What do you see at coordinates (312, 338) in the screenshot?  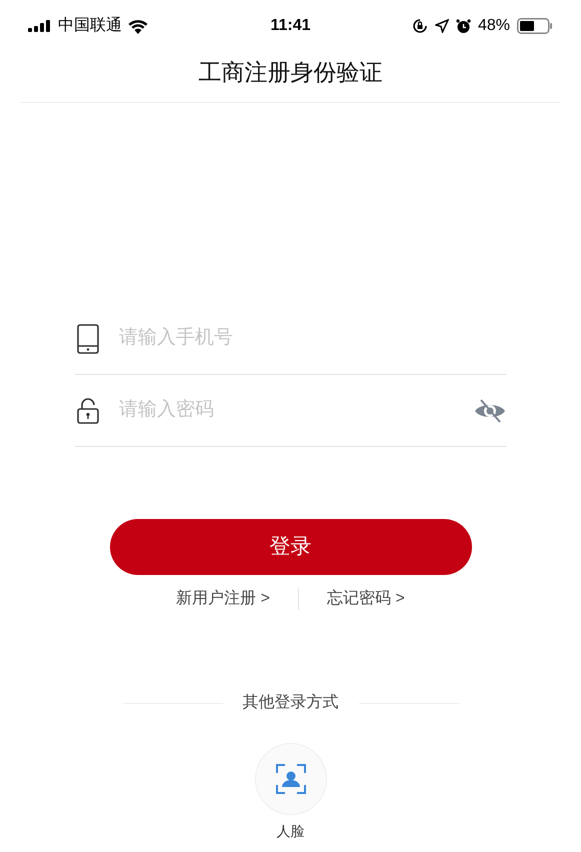 I see `phone-field: 请输入手机号` at bounding box center [312, 338].